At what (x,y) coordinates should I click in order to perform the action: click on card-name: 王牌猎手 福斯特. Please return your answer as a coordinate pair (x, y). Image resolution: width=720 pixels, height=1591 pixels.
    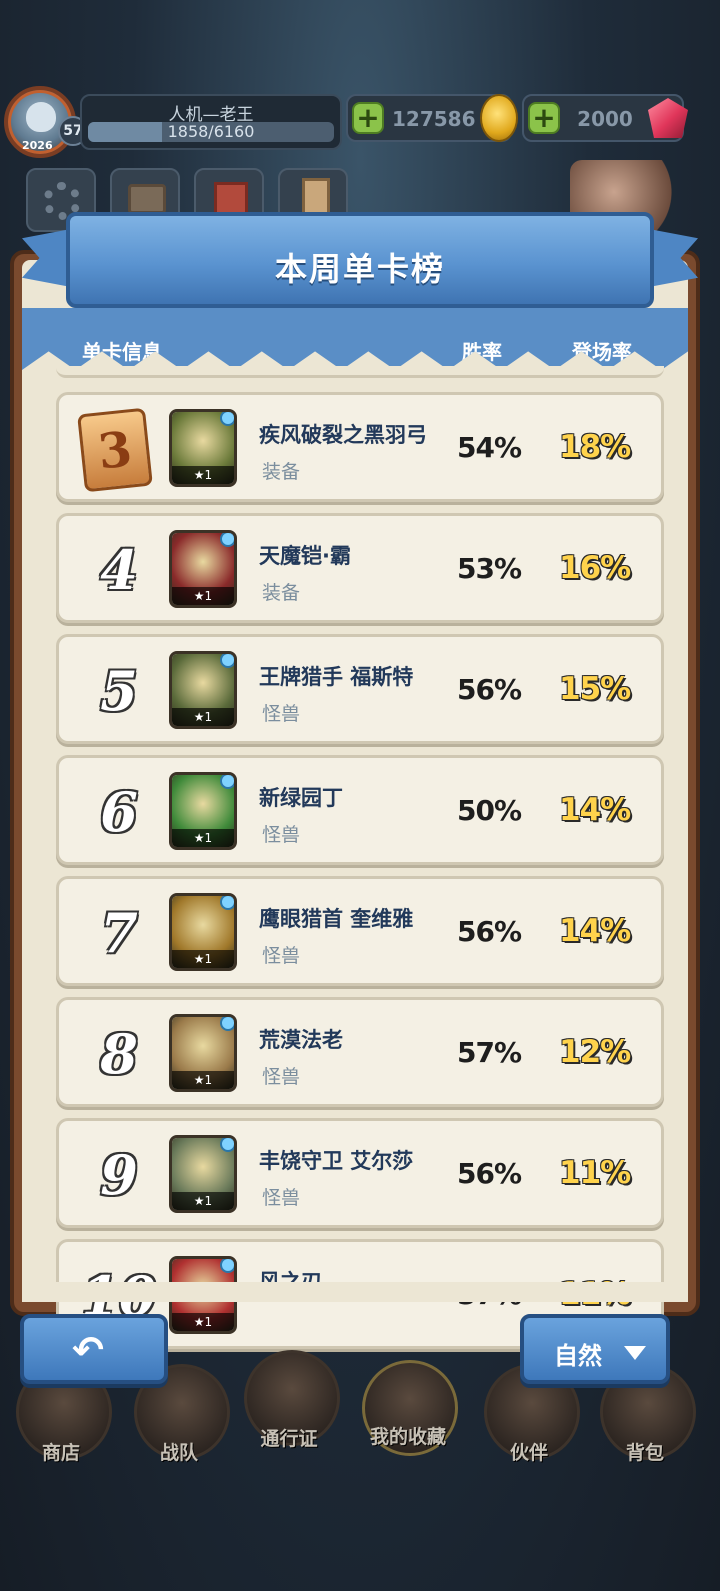
    Looking at the image, I should click on (336, 677).